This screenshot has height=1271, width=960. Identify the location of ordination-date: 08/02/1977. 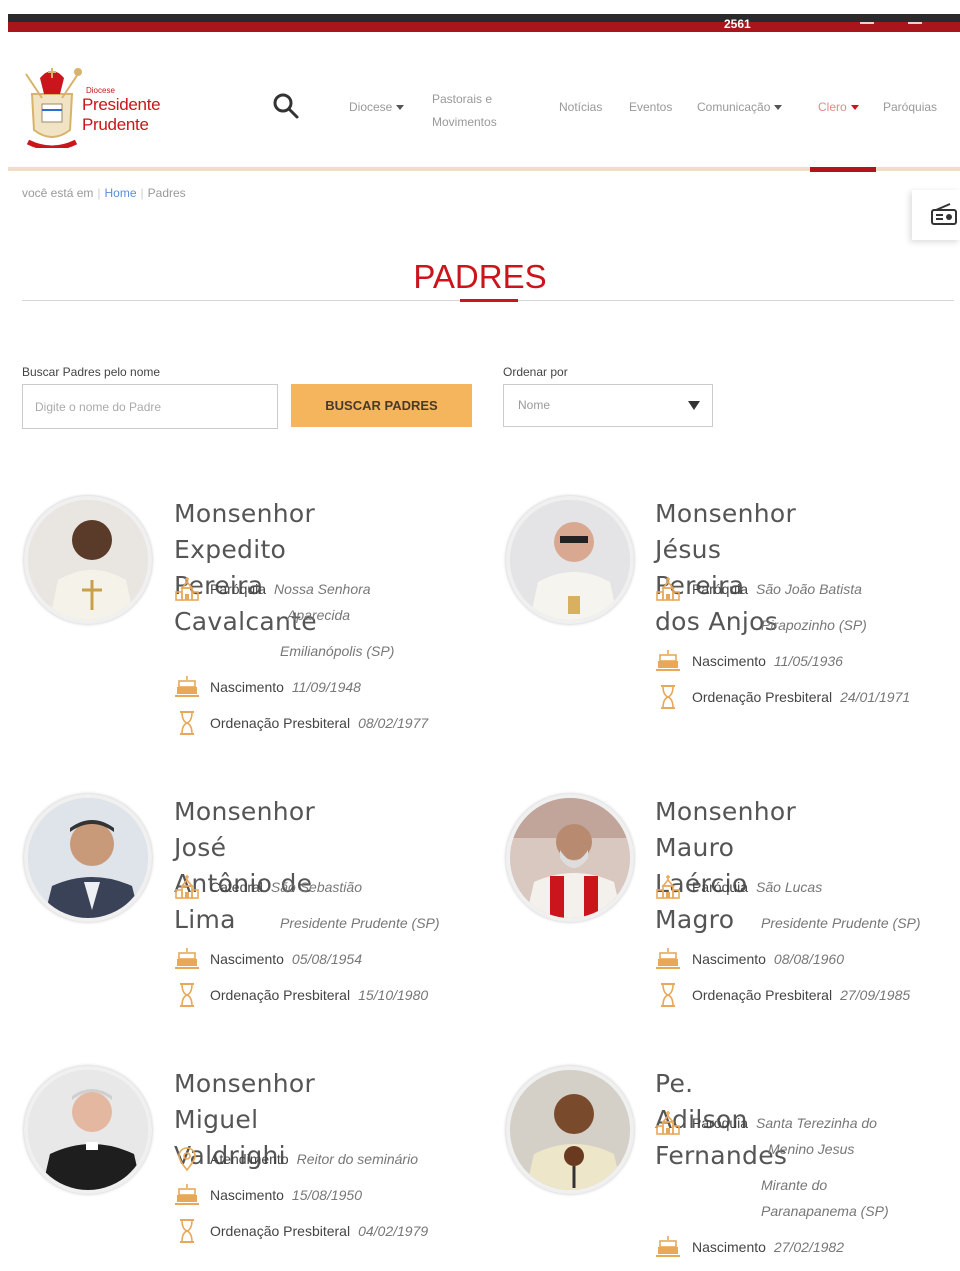
(393, 723).